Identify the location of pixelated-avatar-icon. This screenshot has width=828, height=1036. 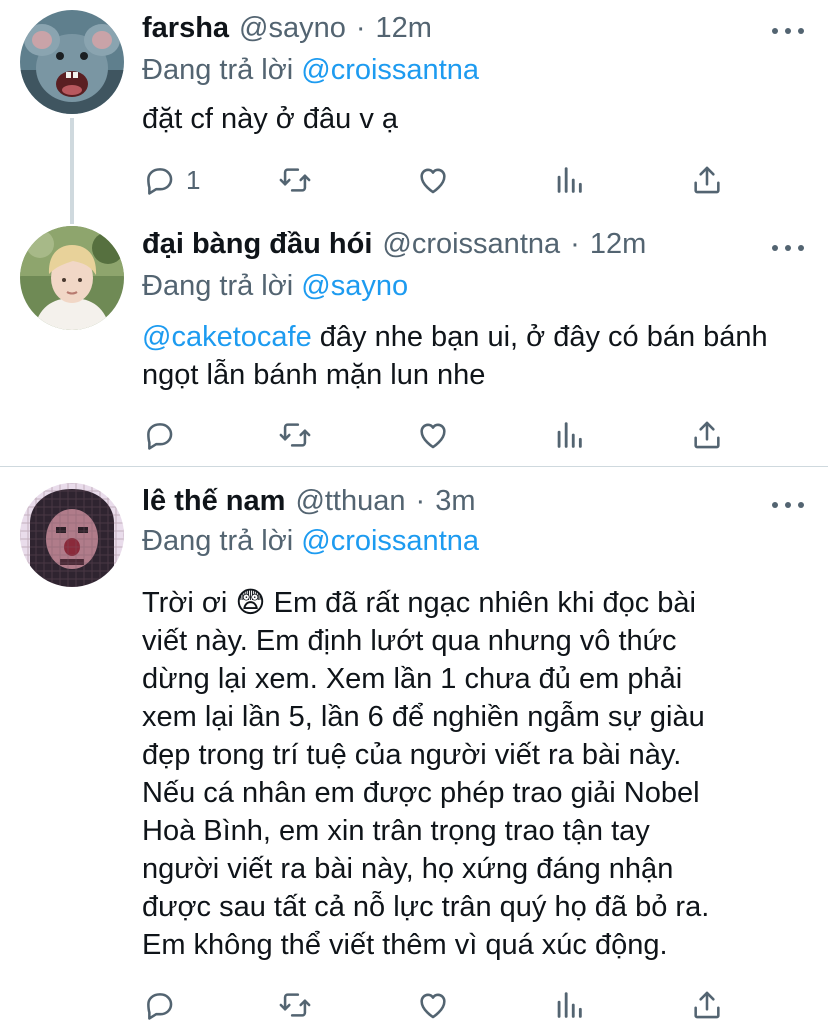
(72, 535).